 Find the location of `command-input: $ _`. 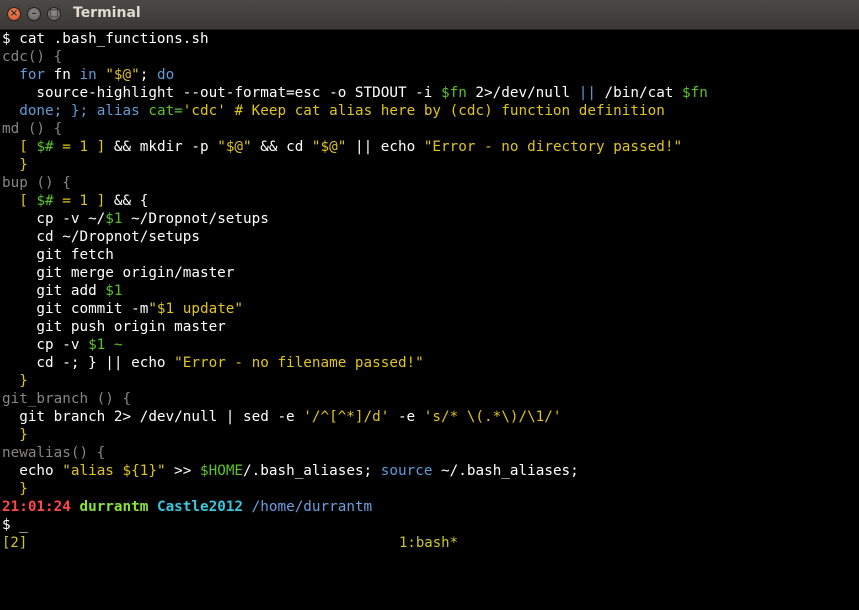

command-input: $ _ is located at coordinates (429, 525).